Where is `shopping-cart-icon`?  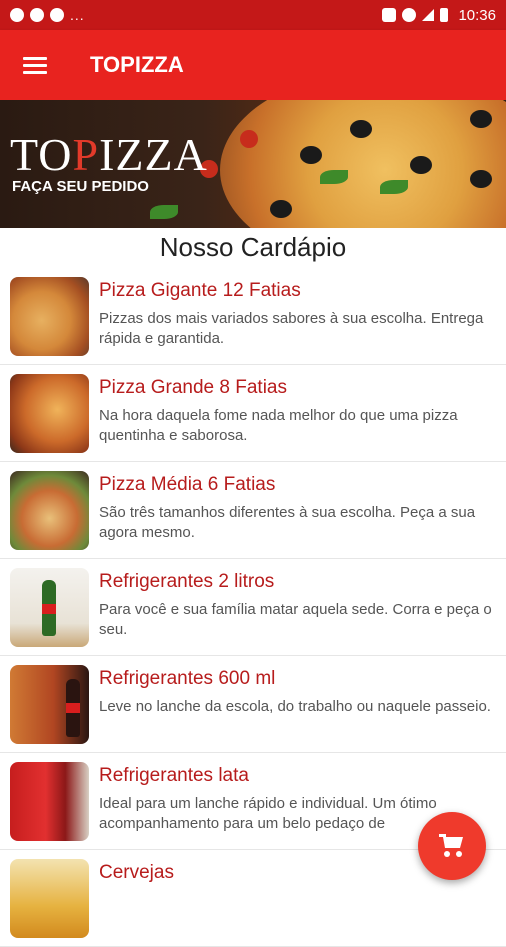
shopping-cart-icon is located at coordinates (452, 846).